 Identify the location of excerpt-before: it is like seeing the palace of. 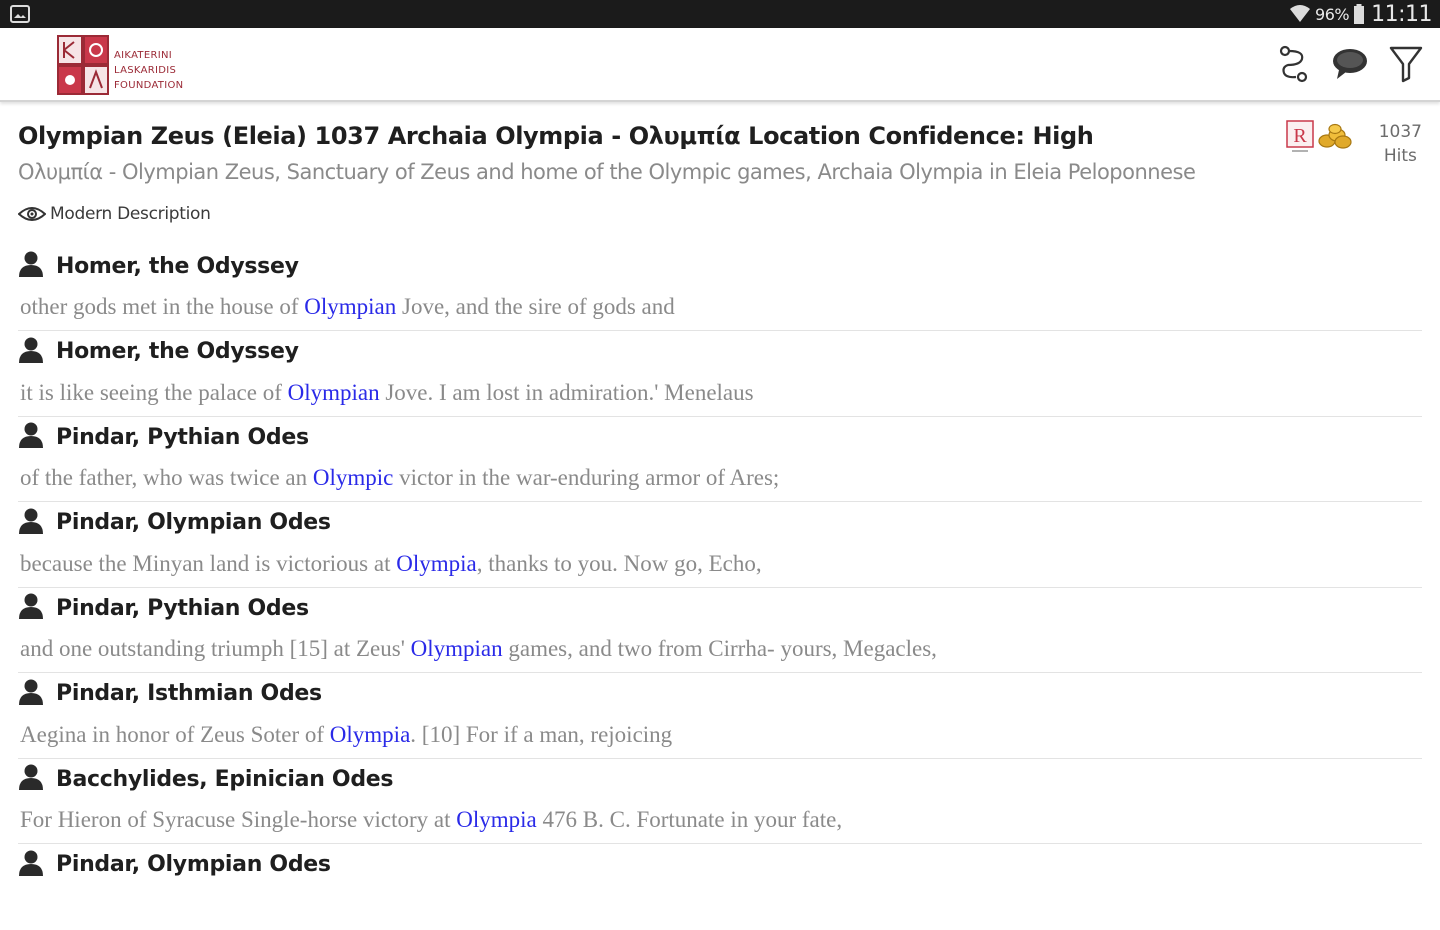
(154, 392).